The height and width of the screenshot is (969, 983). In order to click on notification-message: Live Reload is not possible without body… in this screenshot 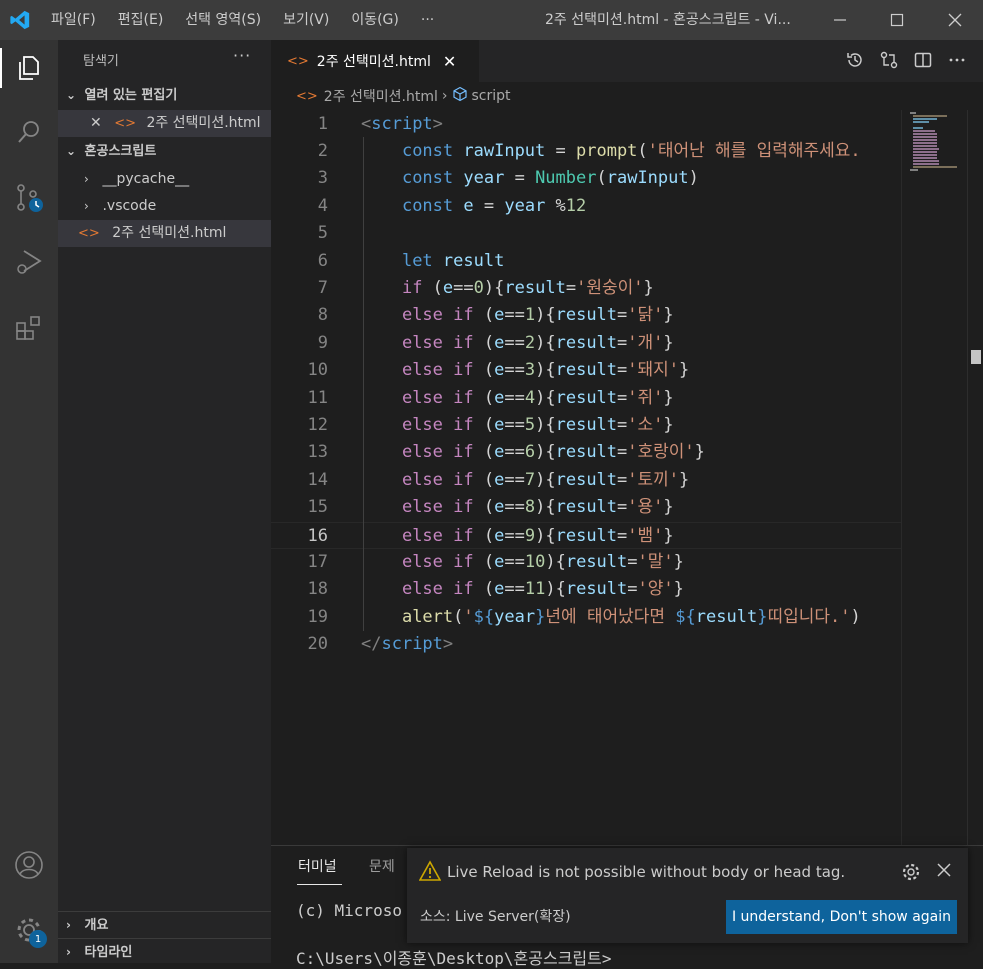, I will do `click(646, 872)`.